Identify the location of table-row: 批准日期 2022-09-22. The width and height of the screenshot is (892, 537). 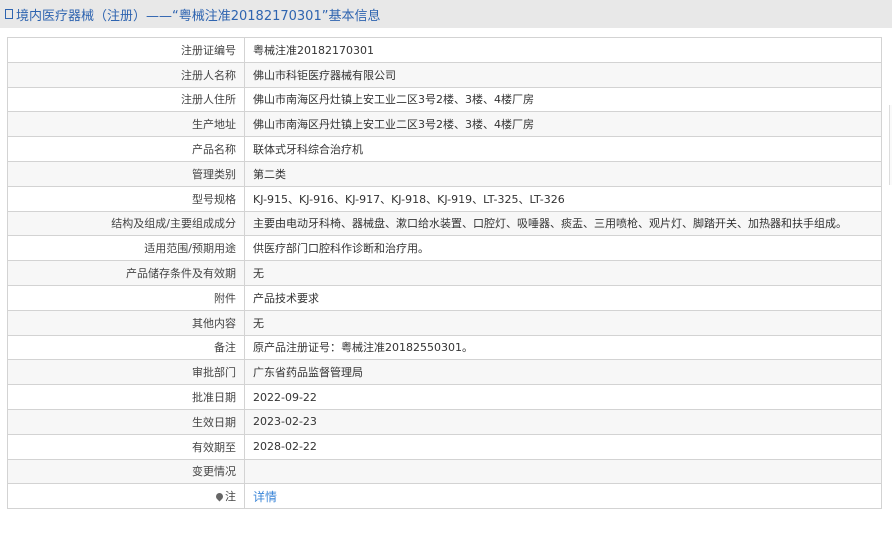
(444, 397).